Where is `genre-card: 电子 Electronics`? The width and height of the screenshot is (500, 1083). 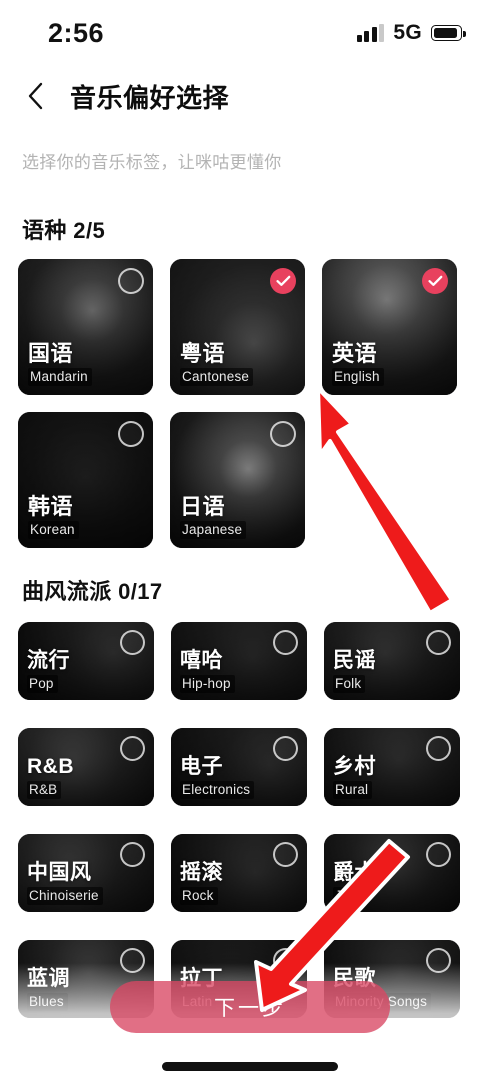 genre-card: 电子 Electronics is located at coordinates (239, 767).